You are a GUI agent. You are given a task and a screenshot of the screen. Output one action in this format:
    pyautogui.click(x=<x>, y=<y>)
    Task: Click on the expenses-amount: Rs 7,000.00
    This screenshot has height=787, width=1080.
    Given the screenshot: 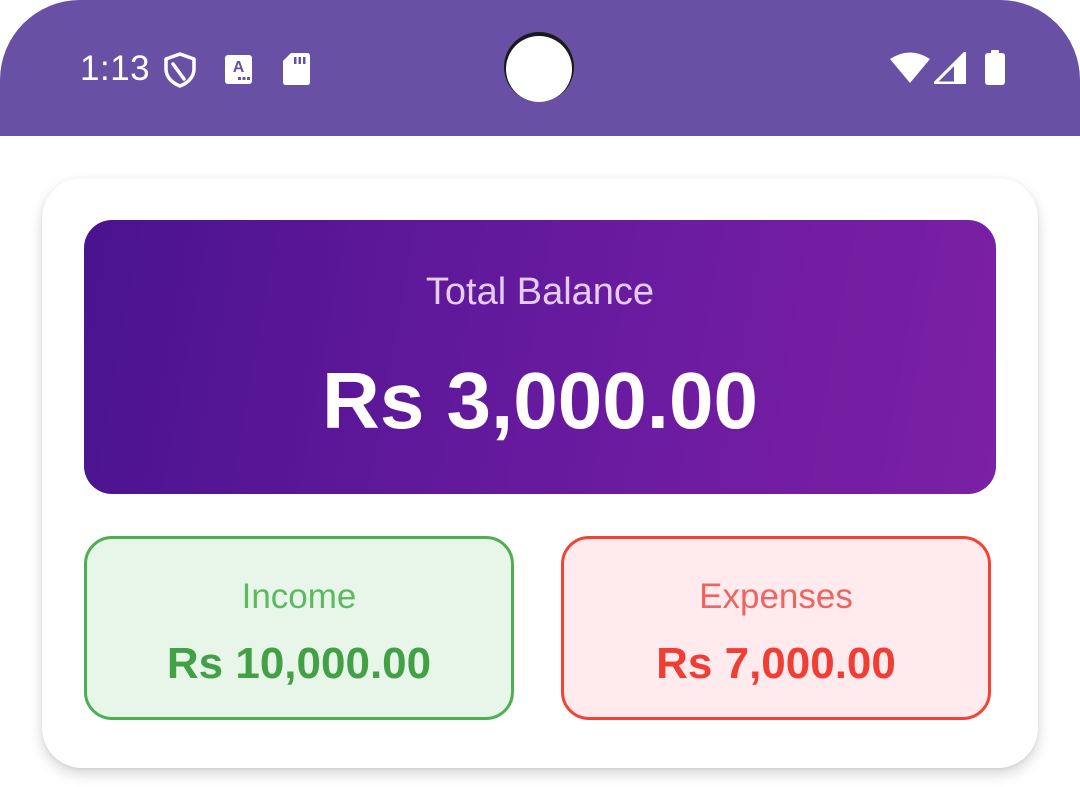 What is the action you would take?
    pyautogui.click(x=776, y=663)
    